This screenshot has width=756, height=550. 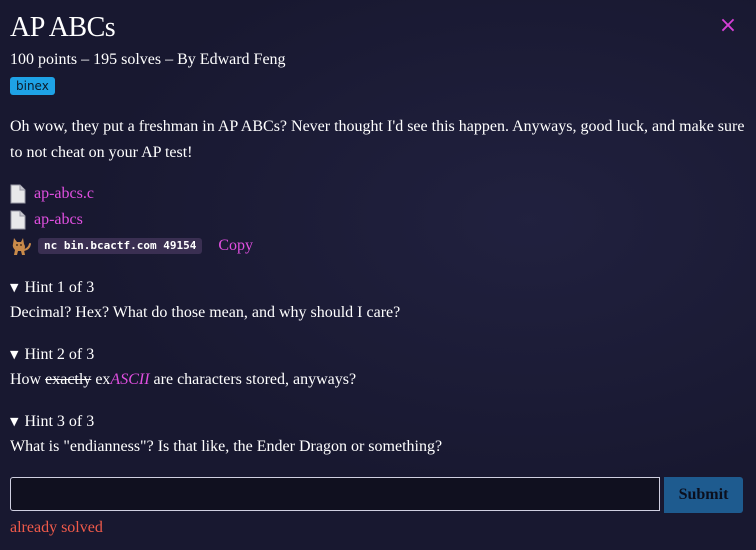 I want to click on connection-command: nc bin.bcactf.com 49154, so click(x=120, y=246).